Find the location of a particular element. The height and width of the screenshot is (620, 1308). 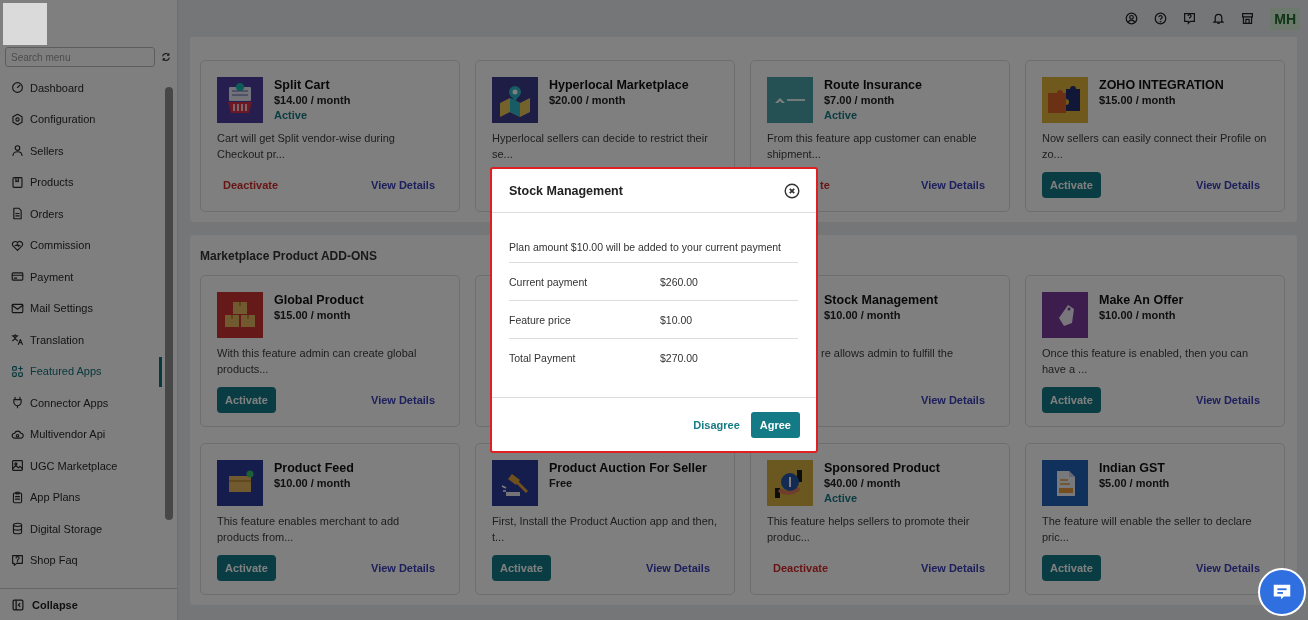

package-icon is located at coordinates (240, 483).